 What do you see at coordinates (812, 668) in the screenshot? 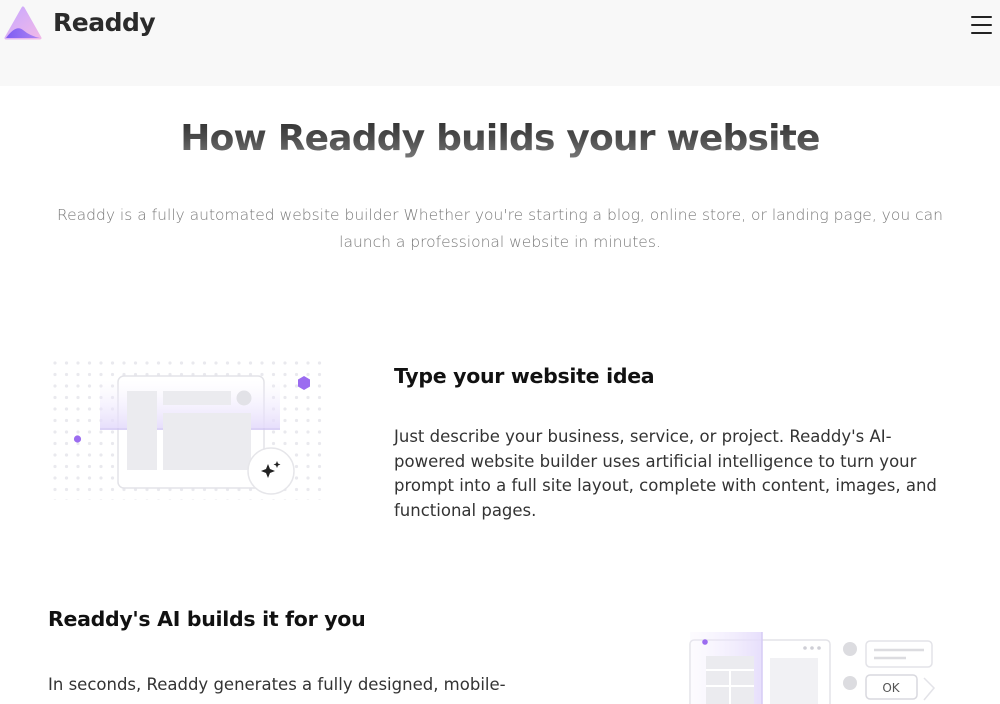
I see `ai-builder-chat-illustration: OK` at bounding box center [812, 668].